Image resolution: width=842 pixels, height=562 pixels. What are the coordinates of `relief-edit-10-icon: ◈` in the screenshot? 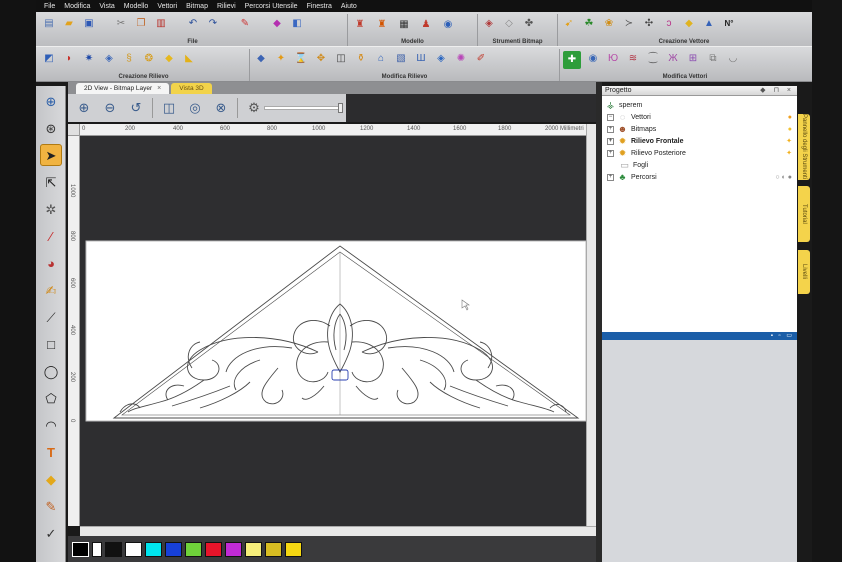 It's located at (441, 59).